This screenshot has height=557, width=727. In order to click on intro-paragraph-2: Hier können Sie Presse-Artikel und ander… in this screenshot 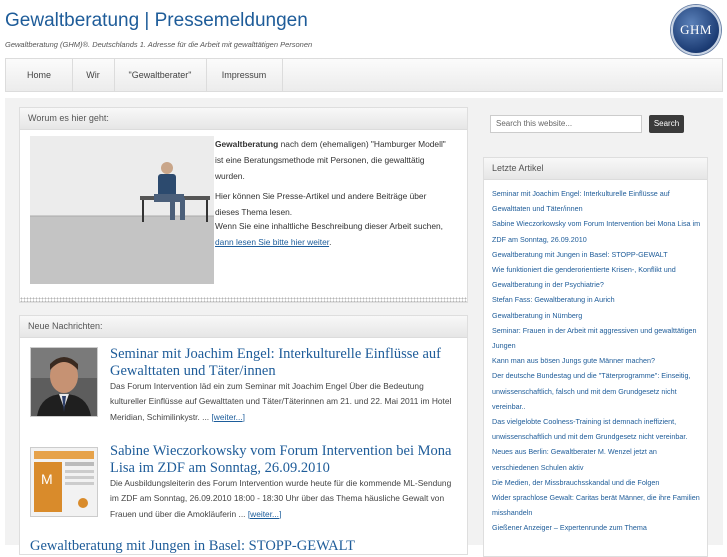, I will do `click(321, 204)`.